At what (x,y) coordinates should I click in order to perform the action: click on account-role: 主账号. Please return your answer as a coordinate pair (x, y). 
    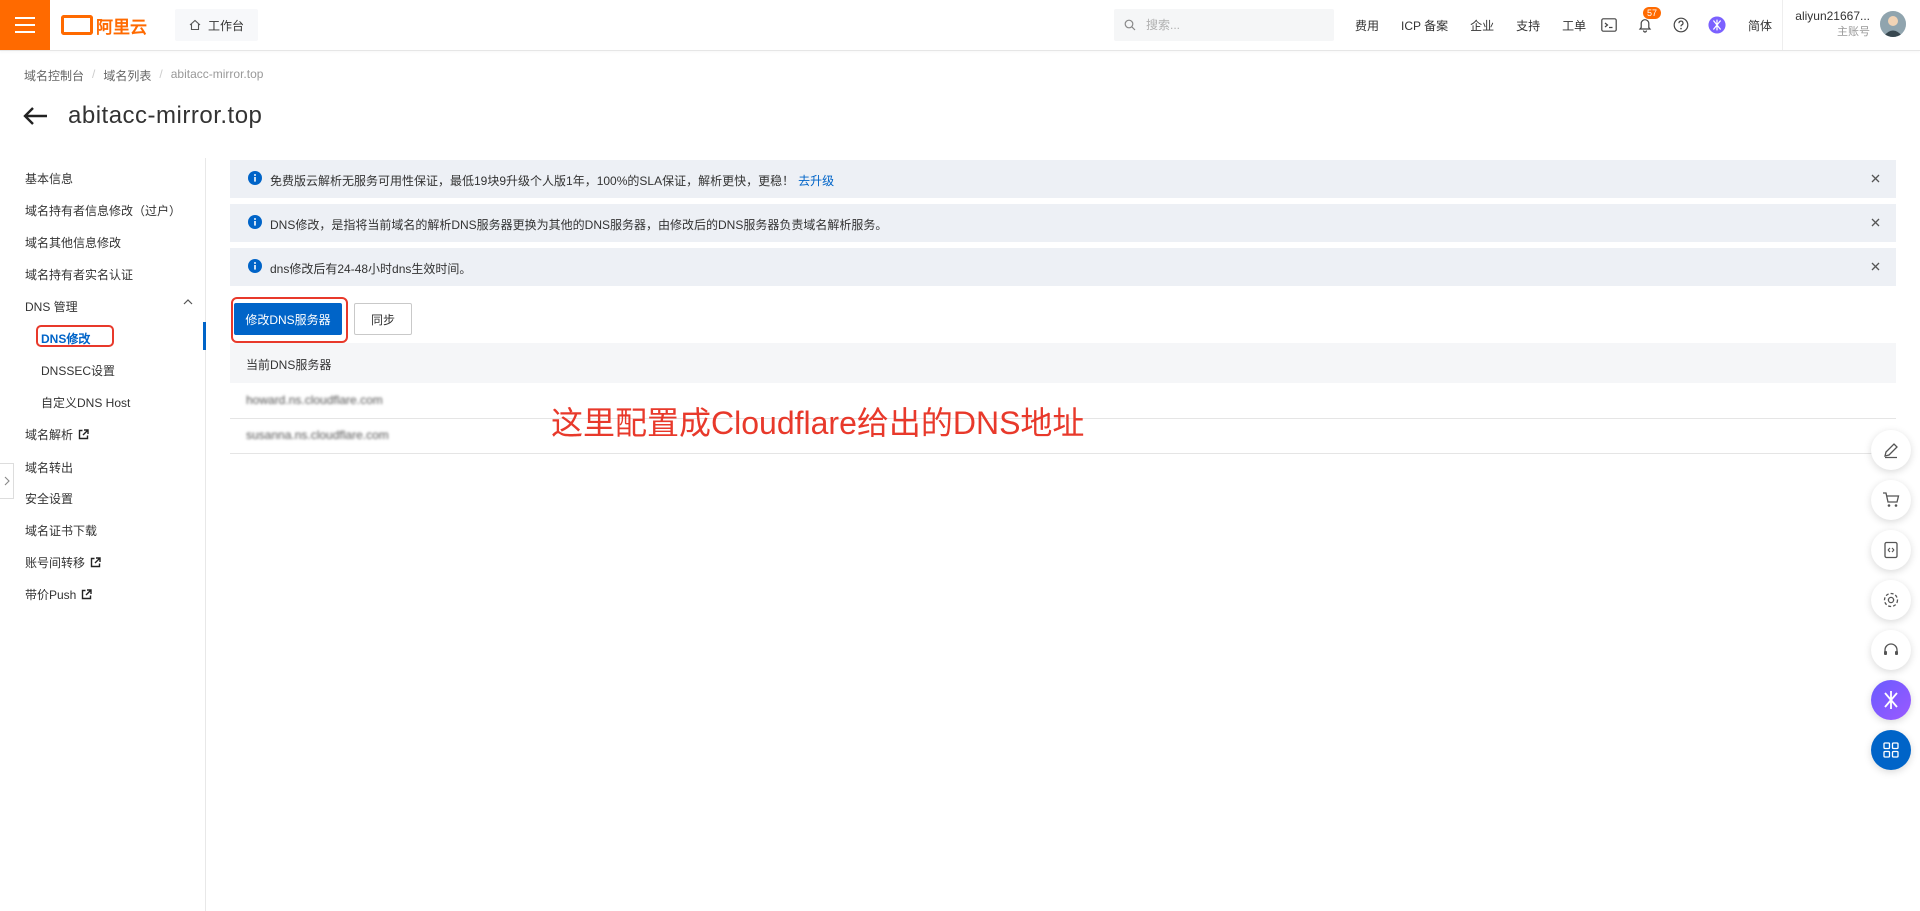
    Looking at the image, I should click on (1853, 32).